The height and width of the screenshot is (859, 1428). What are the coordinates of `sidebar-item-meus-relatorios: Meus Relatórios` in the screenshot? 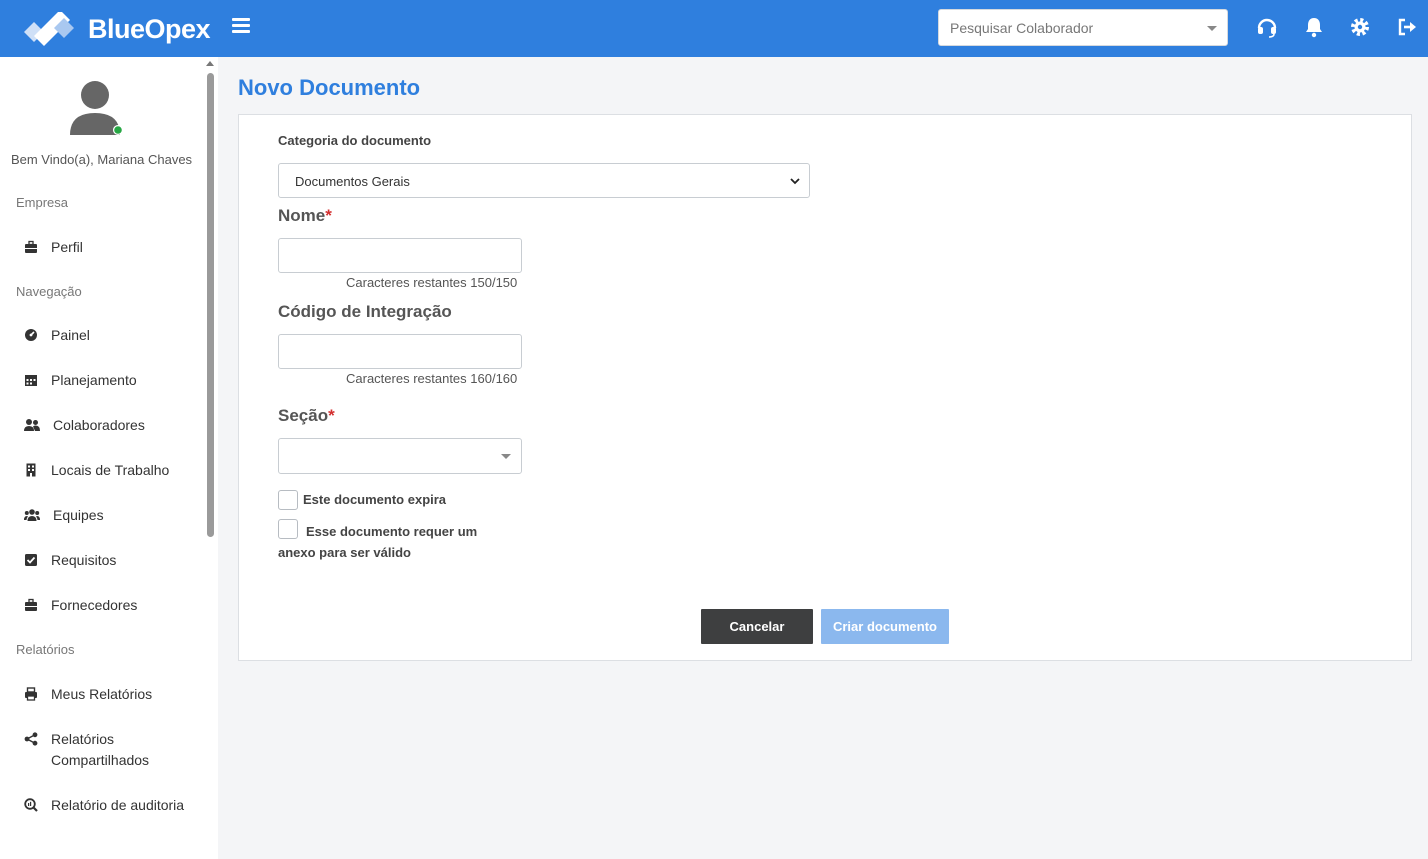 It's located at (113, 694).